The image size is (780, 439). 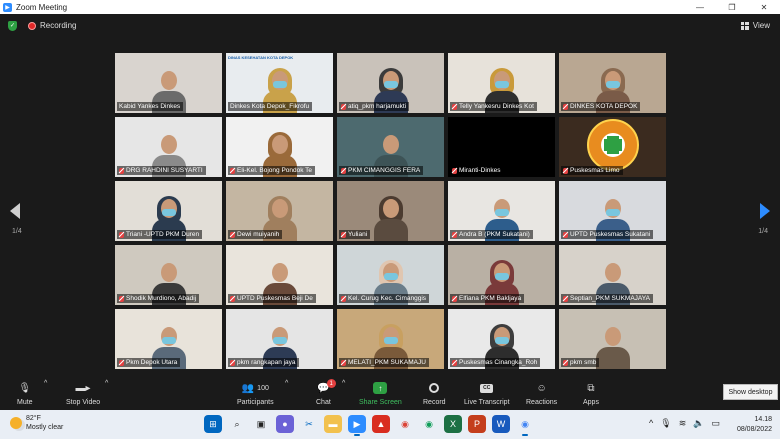 What do you see at coordinates (45, 427) in the screenshot?
I see `weather-condition: Mostly clear` at bounding box center [45, 427].